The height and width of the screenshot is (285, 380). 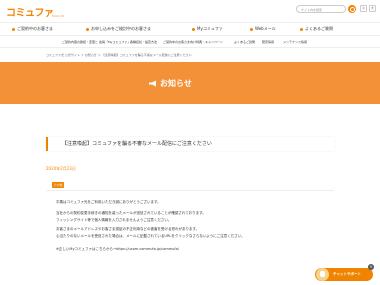 I want to click on search-input: サイト内を検索, so click(x=321, y=9).